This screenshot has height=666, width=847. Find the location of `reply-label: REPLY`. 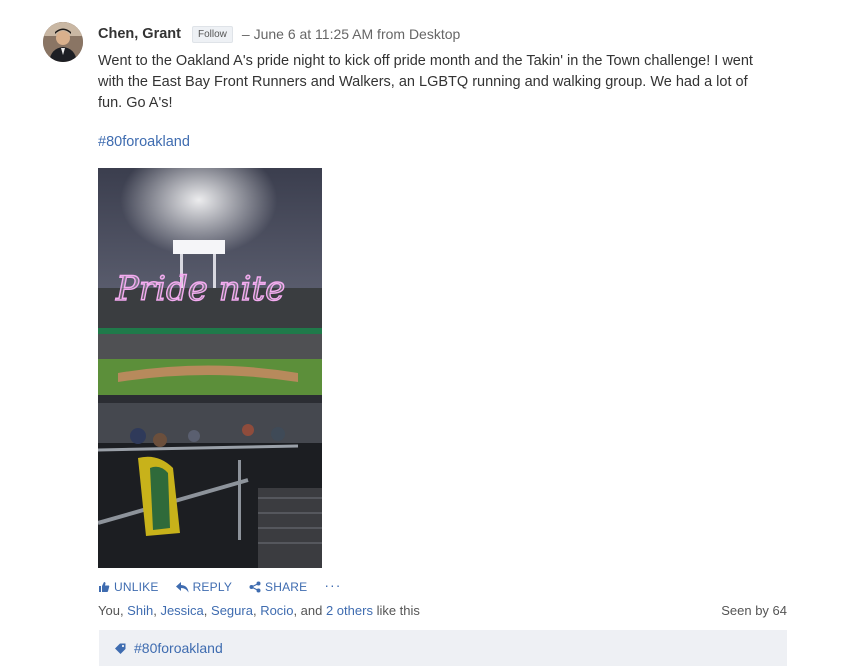

reply-label: REPLY is located at coordinates (212, 587).